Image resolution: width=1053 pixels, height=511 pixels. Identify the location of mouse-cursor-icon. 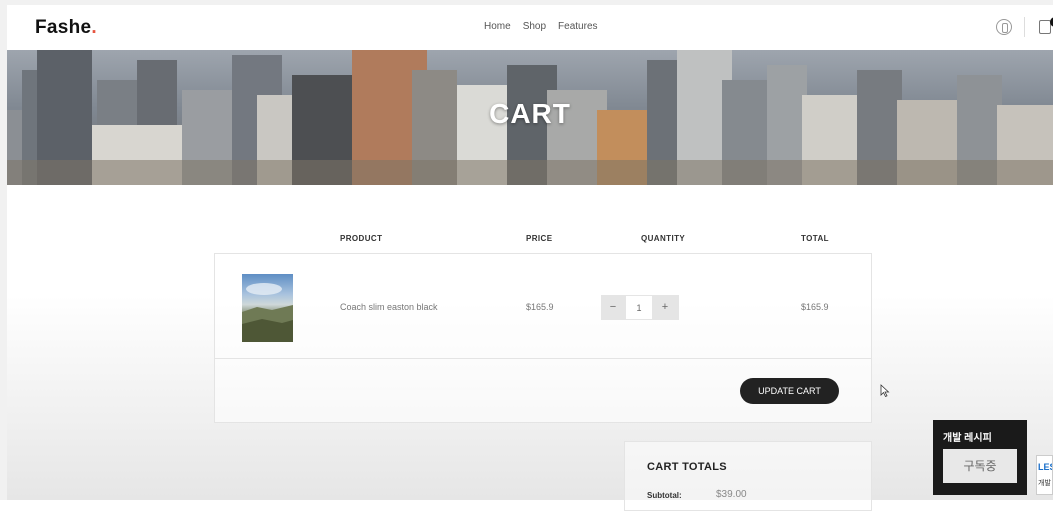
(885, 391).